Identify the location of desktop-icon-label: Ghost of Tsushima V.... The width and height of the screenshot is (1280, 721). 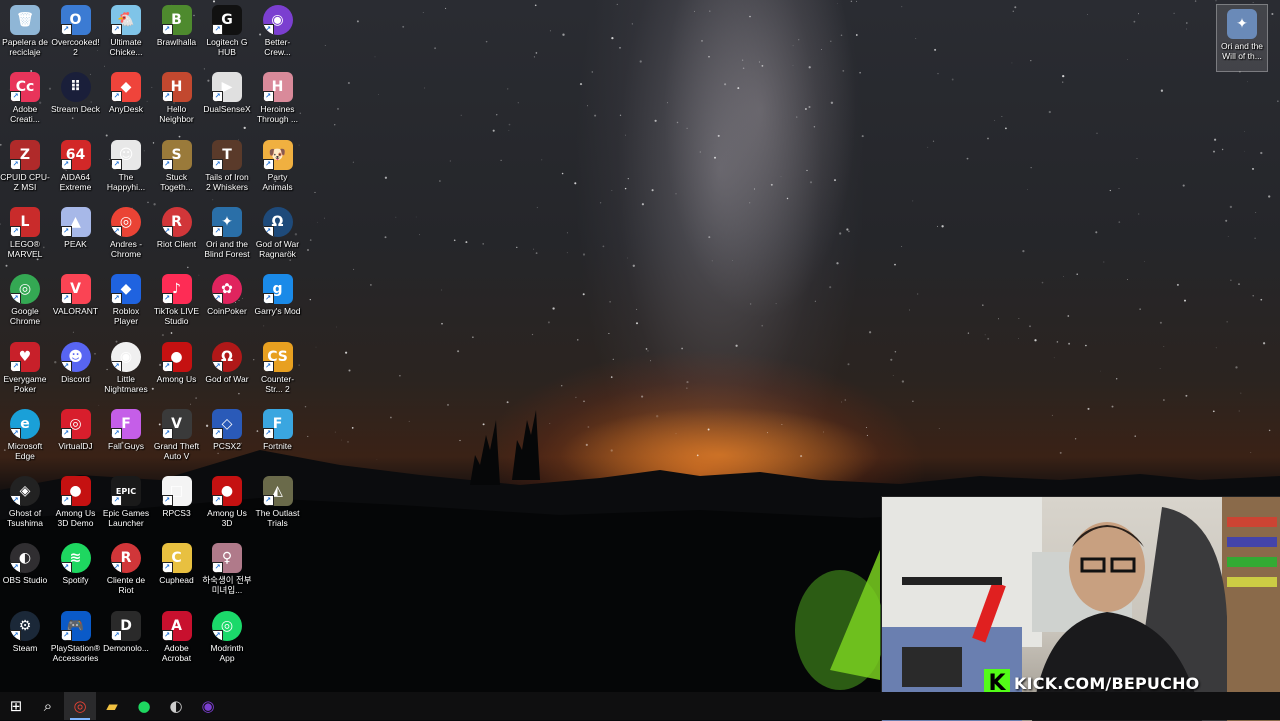
(25, 518).